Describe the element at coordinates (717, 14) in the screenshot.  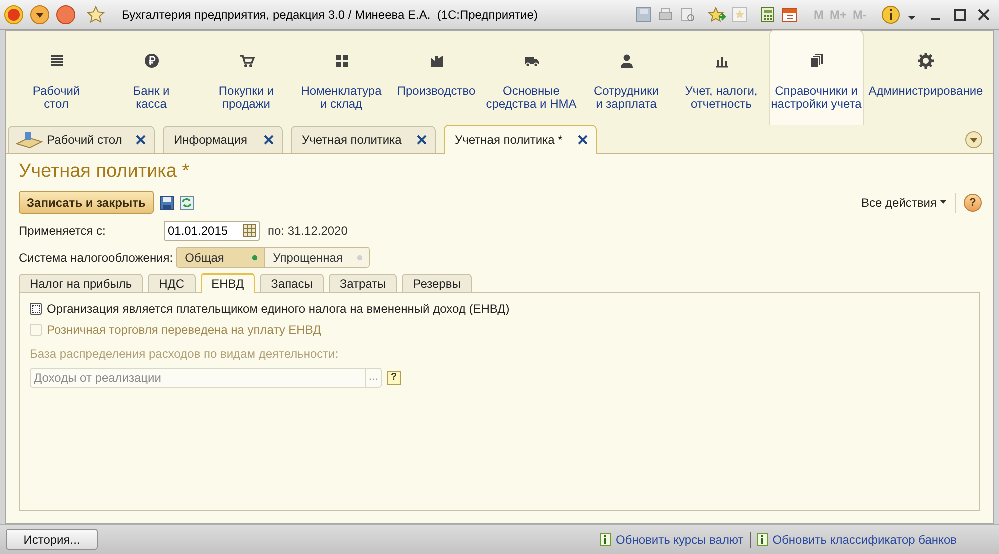
I see `star-add-icon` at that location.